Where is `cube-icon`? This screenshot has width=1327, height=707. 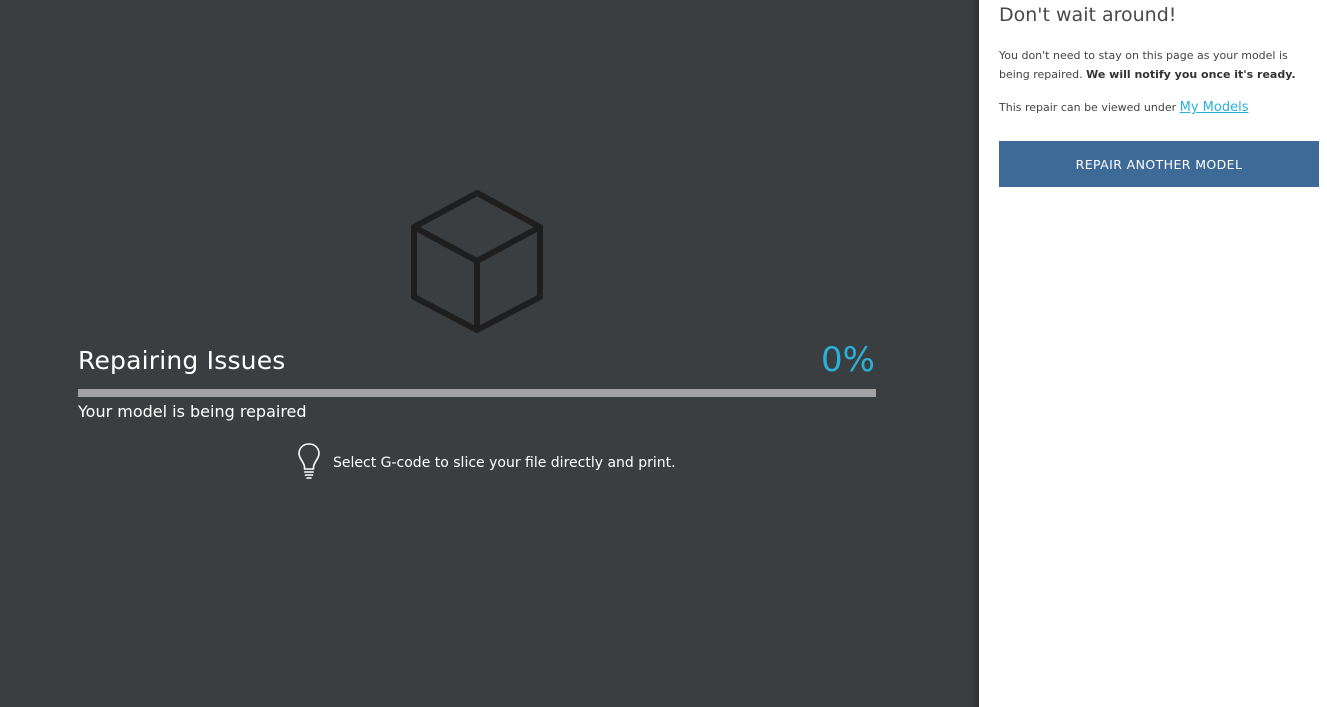
cube-icon is located at coordinates (477, 261).